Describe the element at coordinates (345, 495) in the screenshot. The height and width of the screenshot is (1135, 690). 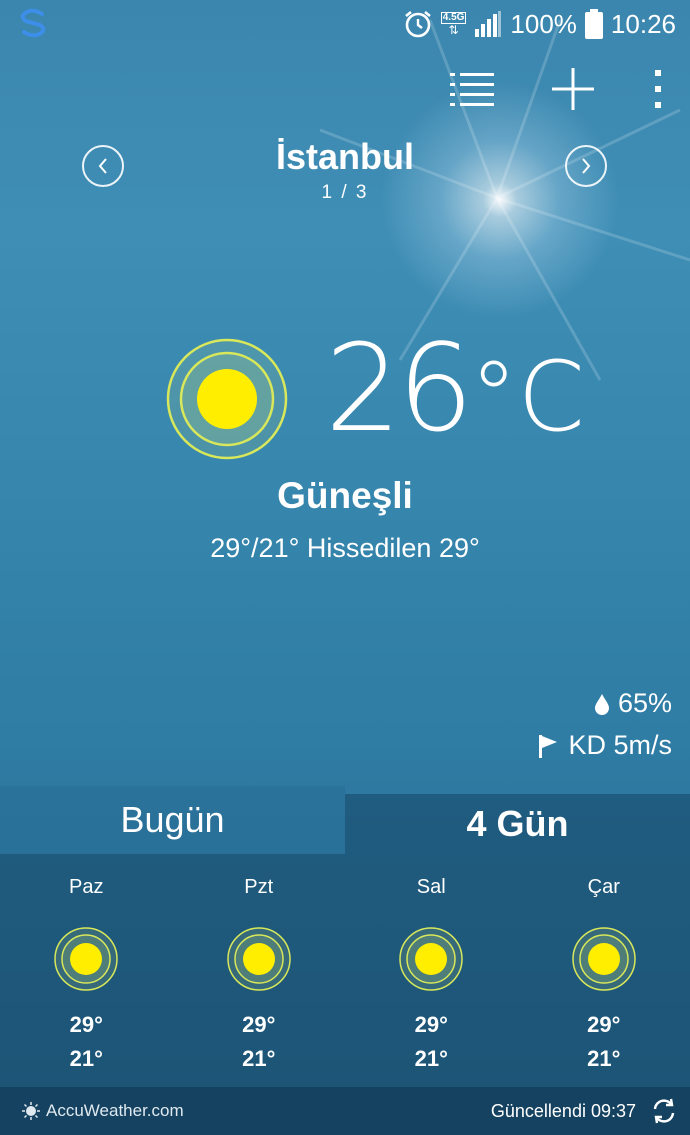
I see `weather-condition: Güneşli` at that location.